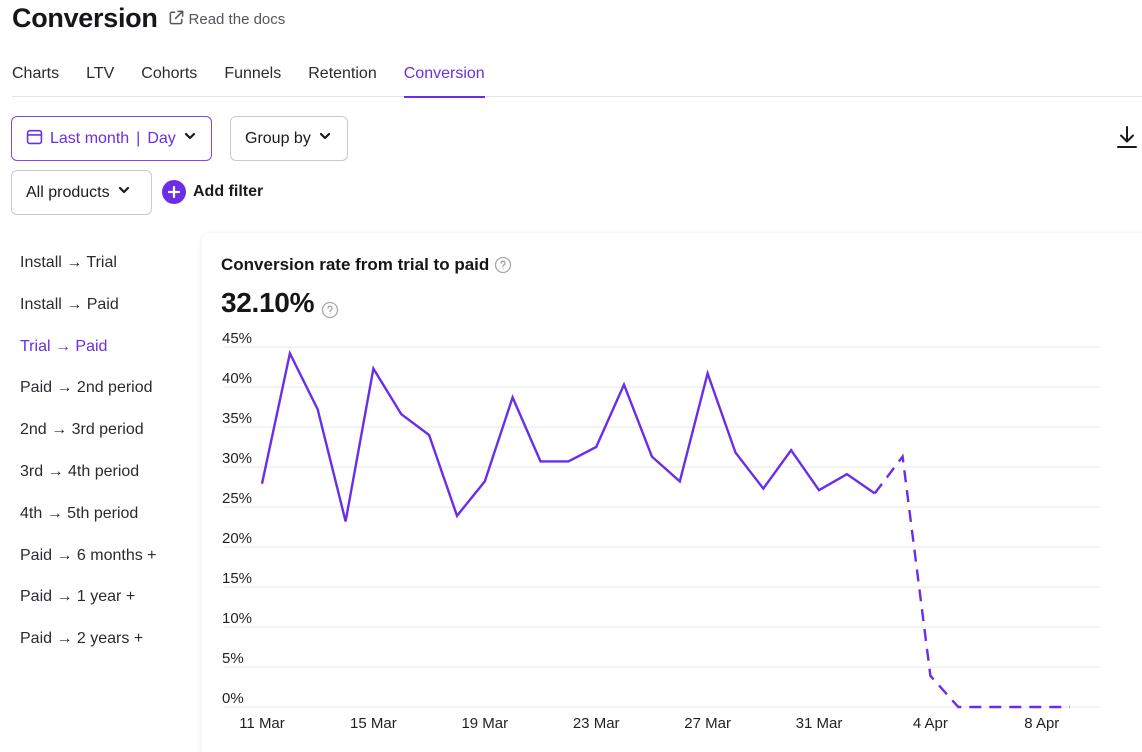 This screenshot has width=1142, height=752. Describe the element at coordinates (971, 581) in the screenshot. I see `series-line-dashed` at that location.